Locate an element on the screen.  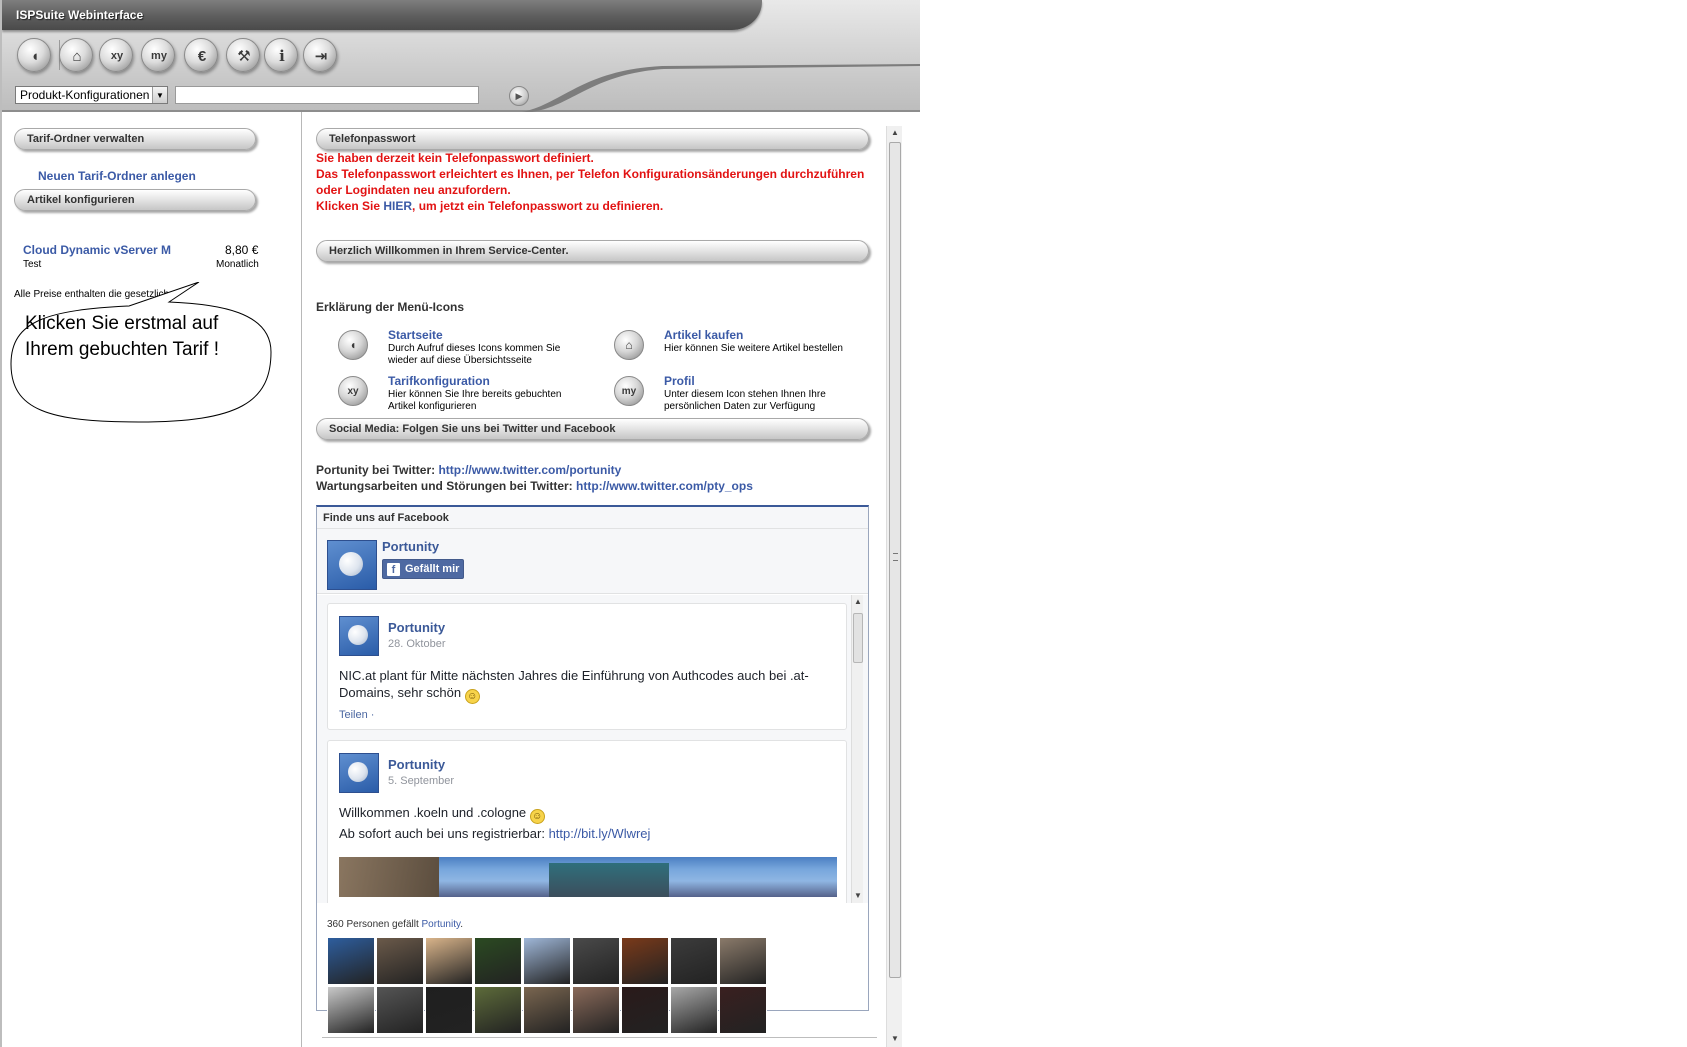
chevron-down-icon: ▼ is located at coordinates (159, 95).